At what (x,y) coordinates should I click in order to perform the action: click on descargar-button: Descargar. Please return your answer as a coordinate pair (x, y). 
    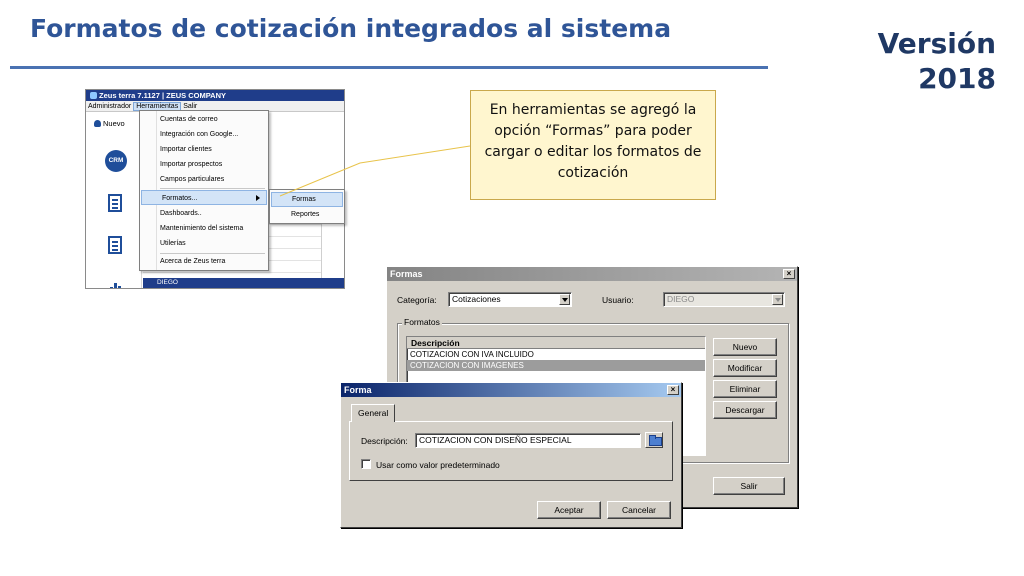
    Looking at the image, I should click on (745, 410).